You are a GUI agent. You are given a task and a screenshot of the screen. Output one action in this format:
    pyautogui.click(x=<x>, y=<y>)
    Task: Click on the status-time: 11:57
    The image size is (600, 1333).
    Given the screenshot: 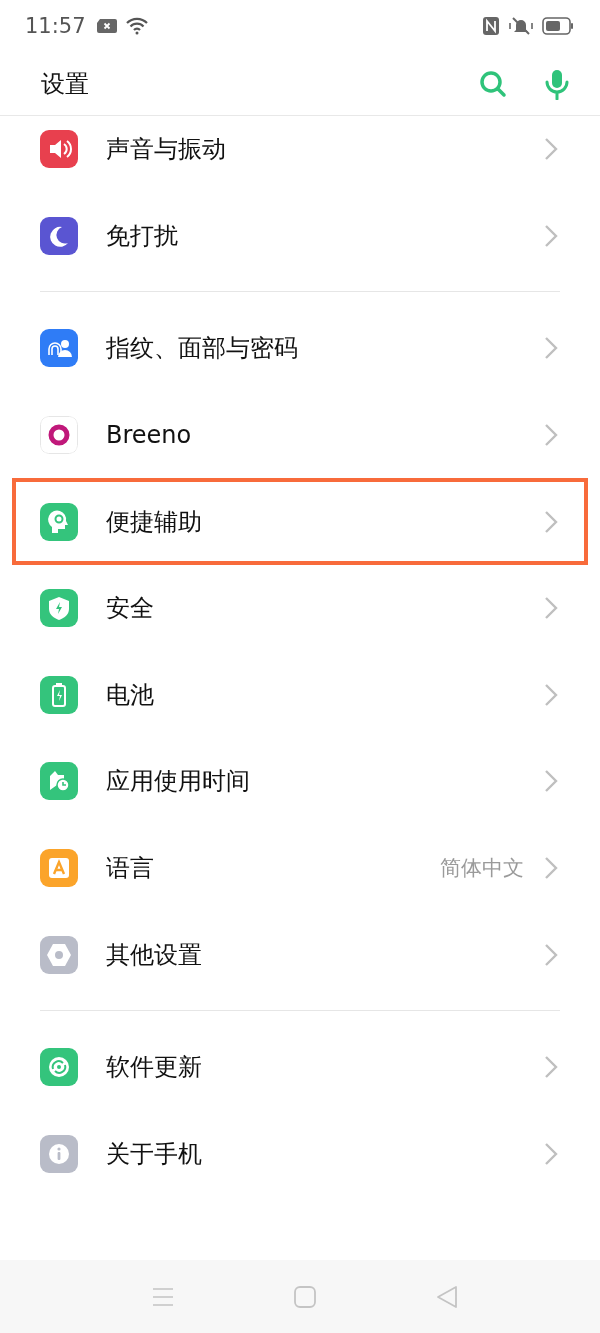 What is the action you would take?
    pyautogui.click(x=55, y=26)
    